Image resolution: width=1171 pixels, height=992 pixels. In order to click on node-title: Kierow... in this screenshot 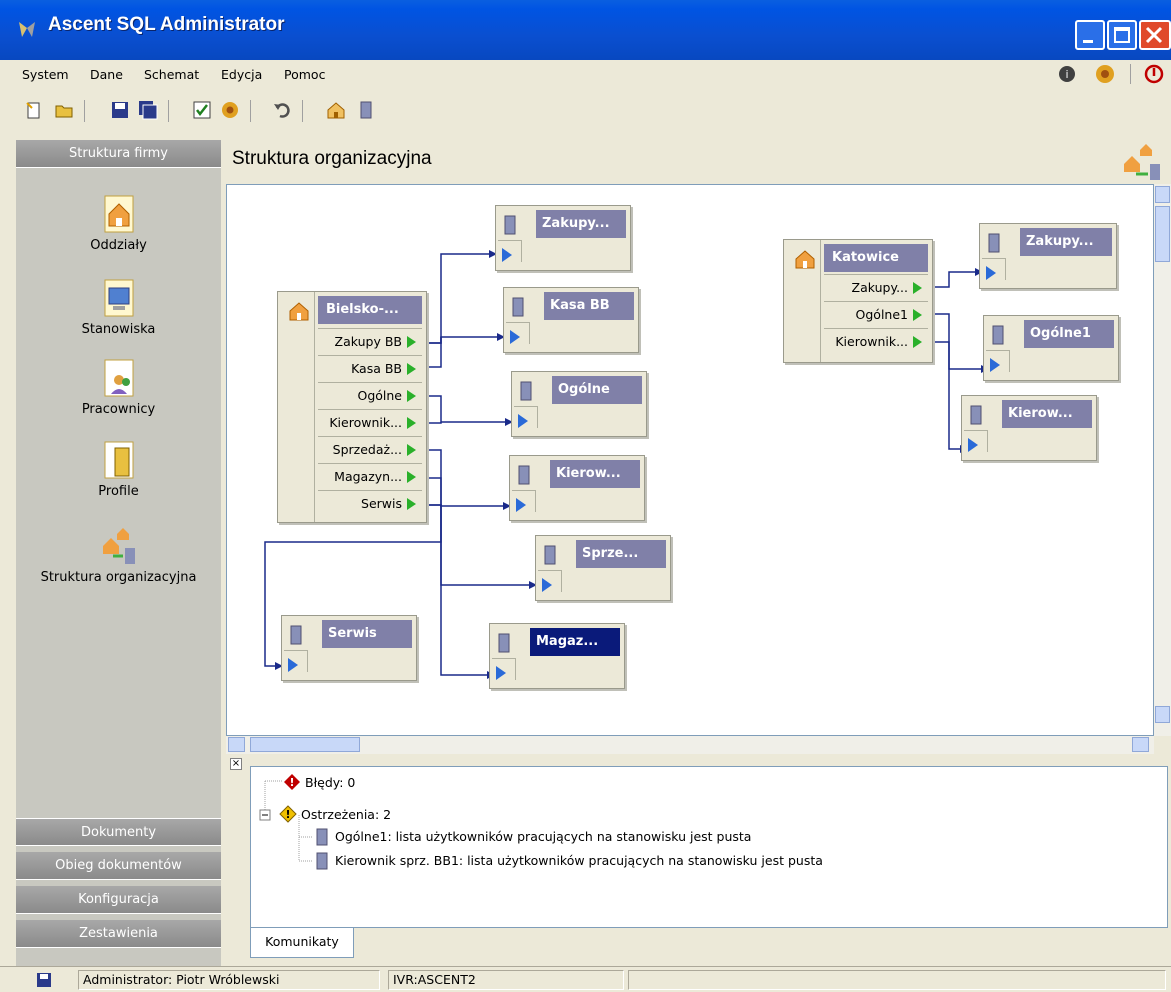, I will do `click(595, 474)`.